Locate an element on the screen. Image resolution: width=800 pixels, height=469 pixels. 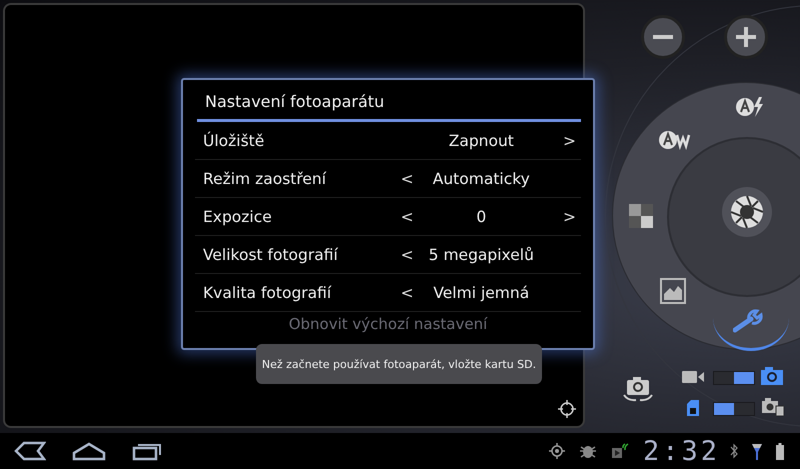
switch-camera-icon is located at coordinates (638, 389).